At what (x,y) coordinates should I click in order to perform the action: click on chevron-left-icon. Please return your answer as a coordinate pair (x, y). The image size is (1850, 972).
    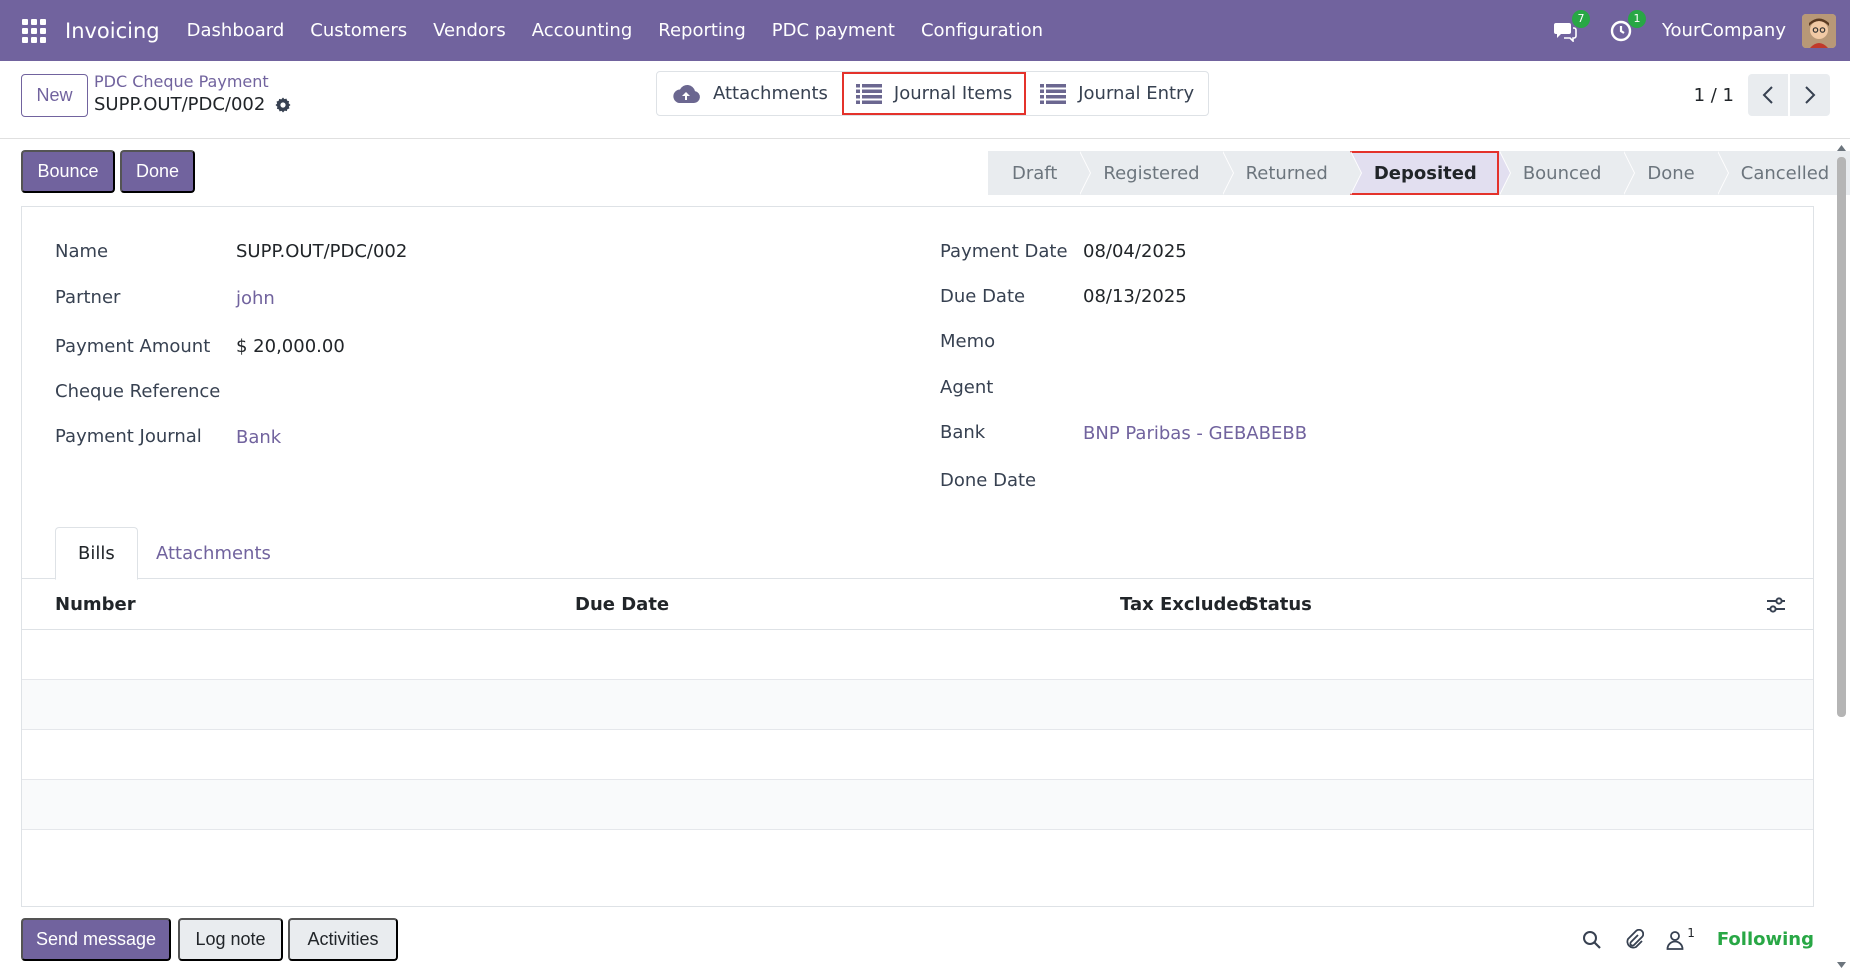
    Looking at the image, I should click on (1767, 95).